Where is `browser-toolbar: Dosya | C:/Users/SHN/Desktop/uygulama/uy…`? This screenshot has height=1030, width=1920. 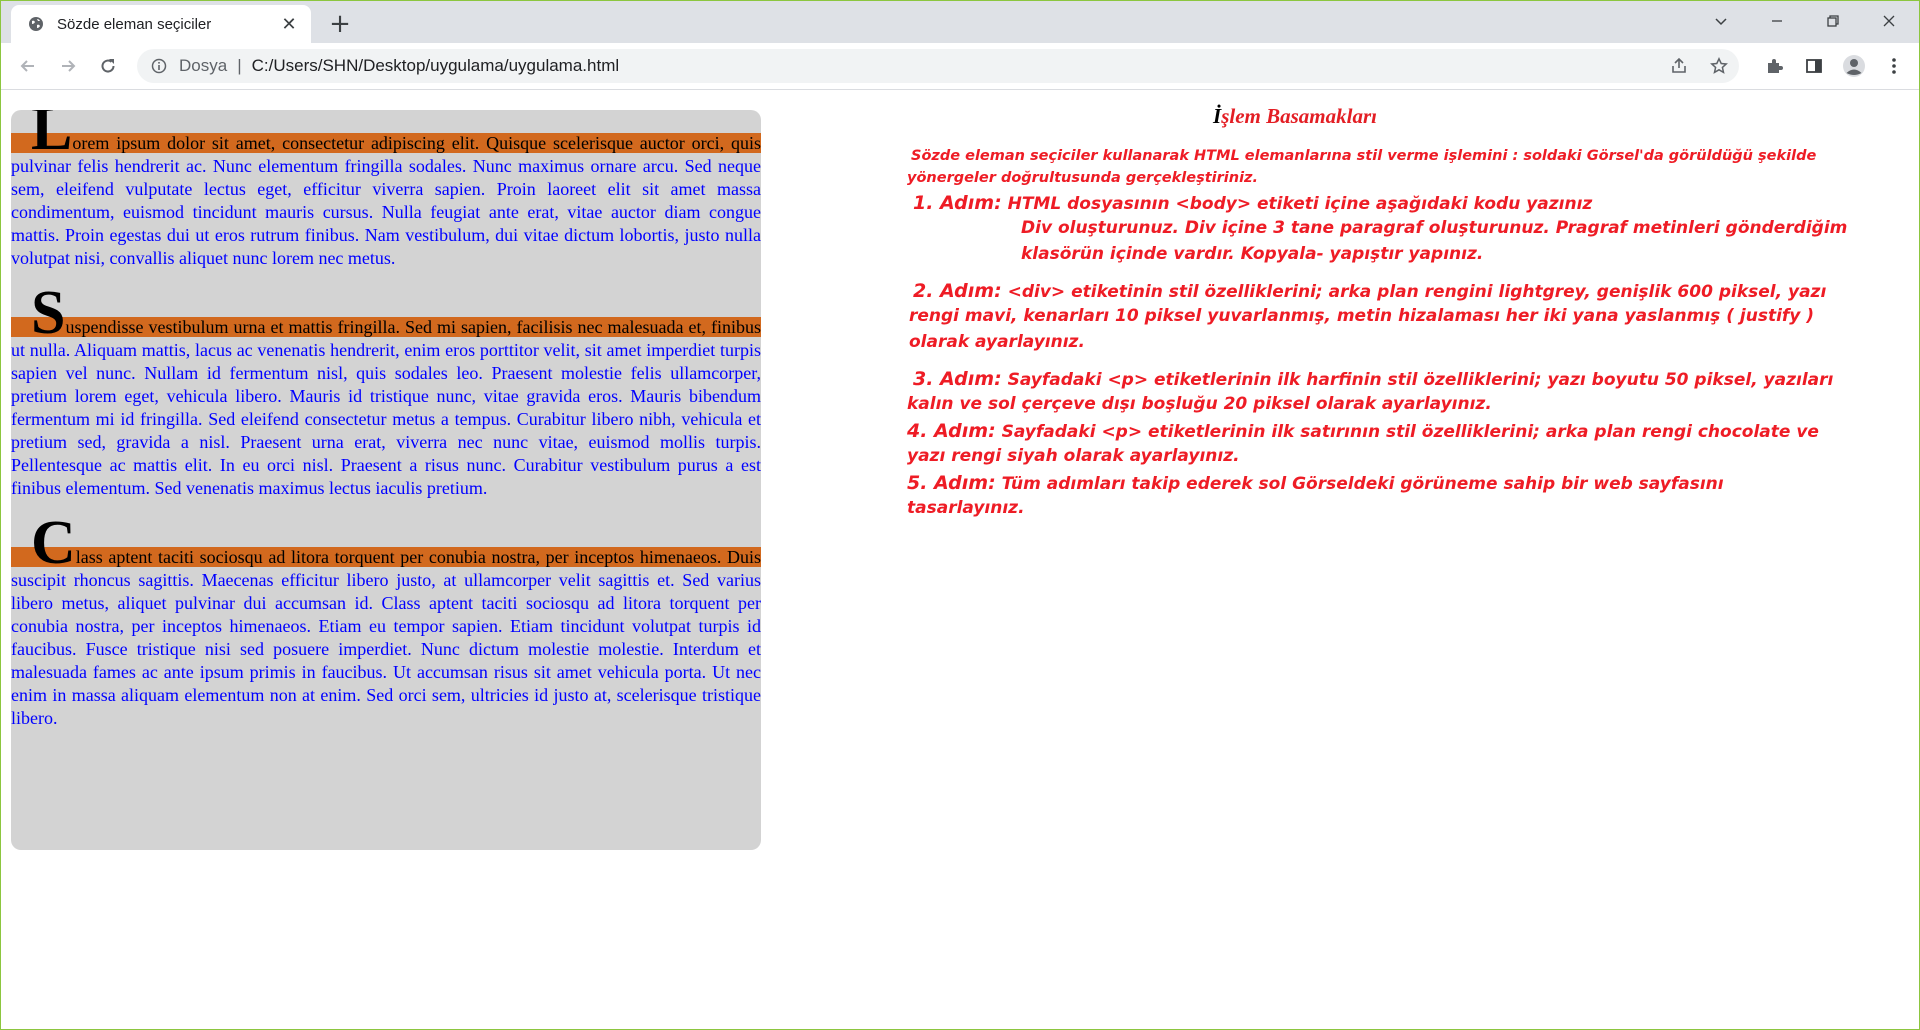 browser-toolbar: Dosya | C:/Users/SHN/Desktop/uygulama/uy… is located at coordinates (960, 66).